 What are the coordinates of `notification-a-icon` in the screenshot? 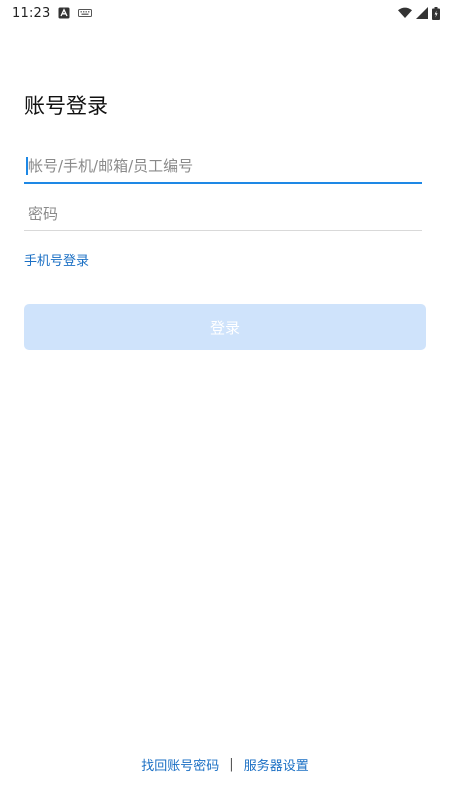 It's located at (64, 13).